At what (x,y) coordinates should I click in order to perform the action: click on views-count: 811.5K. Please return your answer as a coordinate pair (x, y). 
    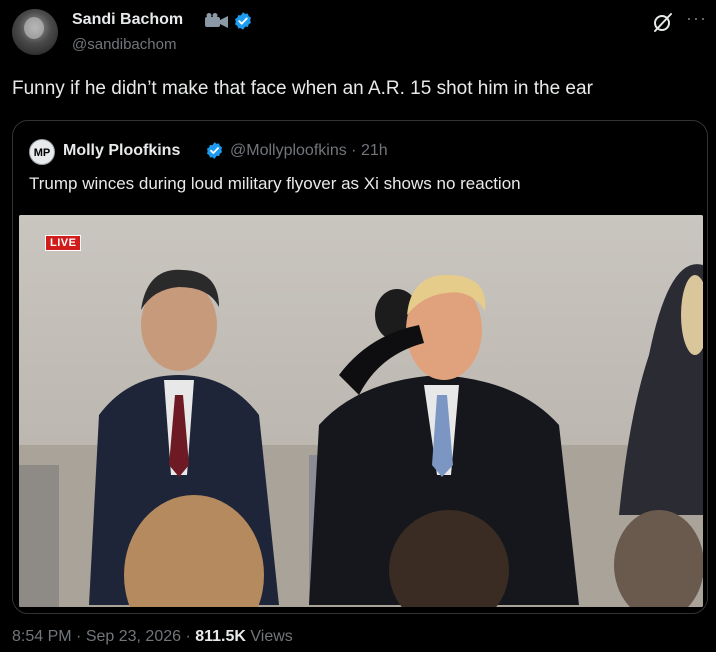
    Looking at the image, I should click on (220, 636).